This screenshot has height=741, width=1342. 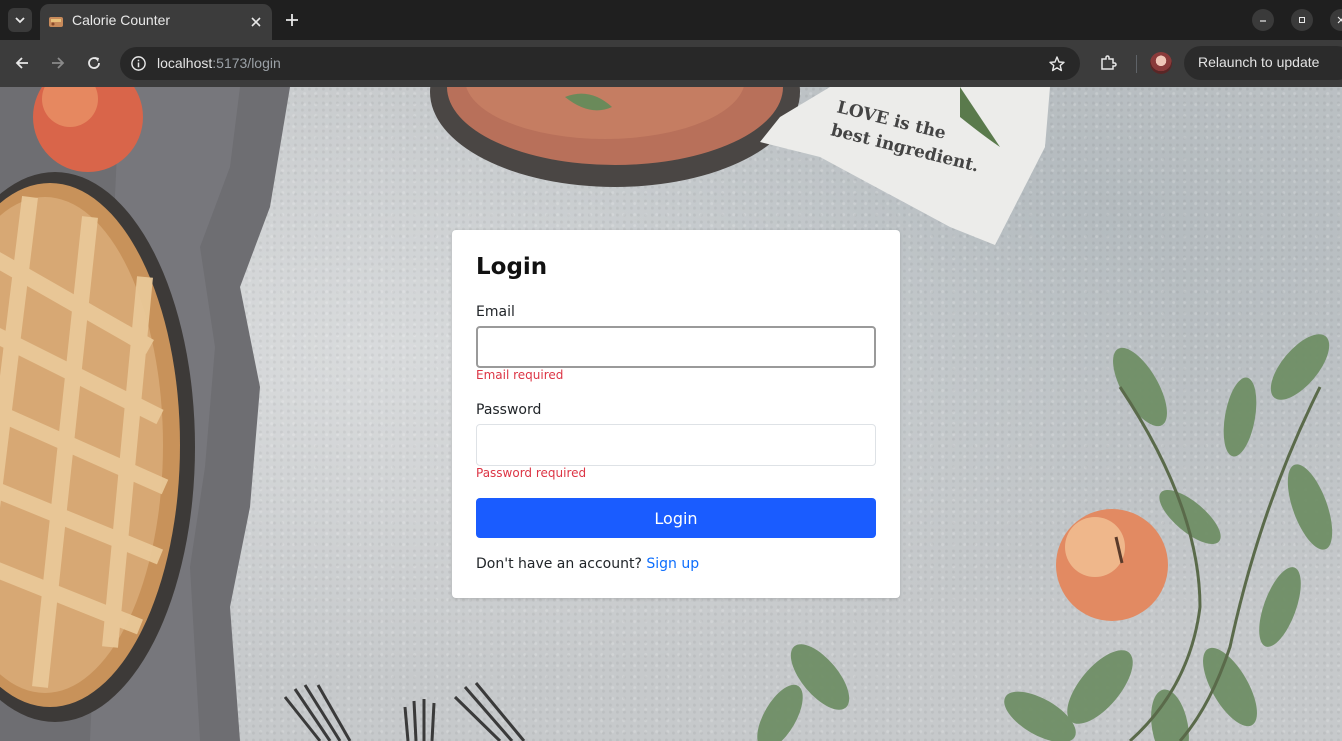 I want to click on address-bar: localhost:5173/login, so click(x=600, y=63).